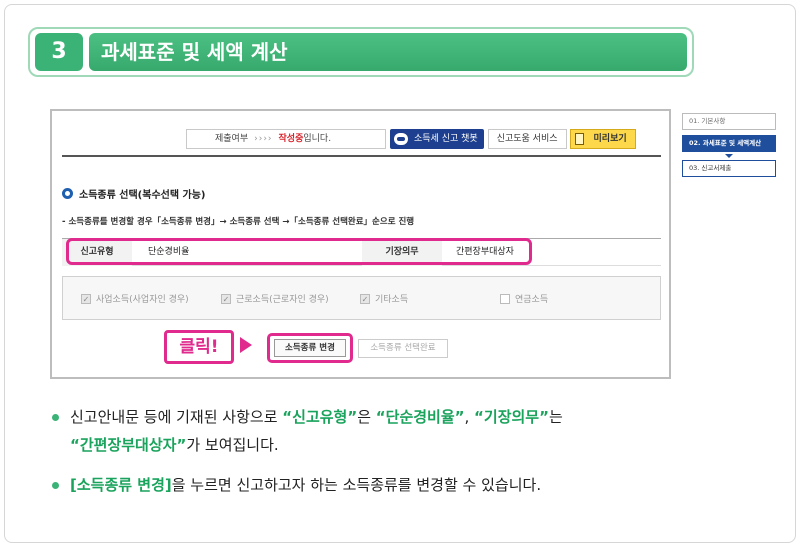 This screenshot has height=547, width=800. I want to click on income-option-label: 연금소득, so click(532, 300).